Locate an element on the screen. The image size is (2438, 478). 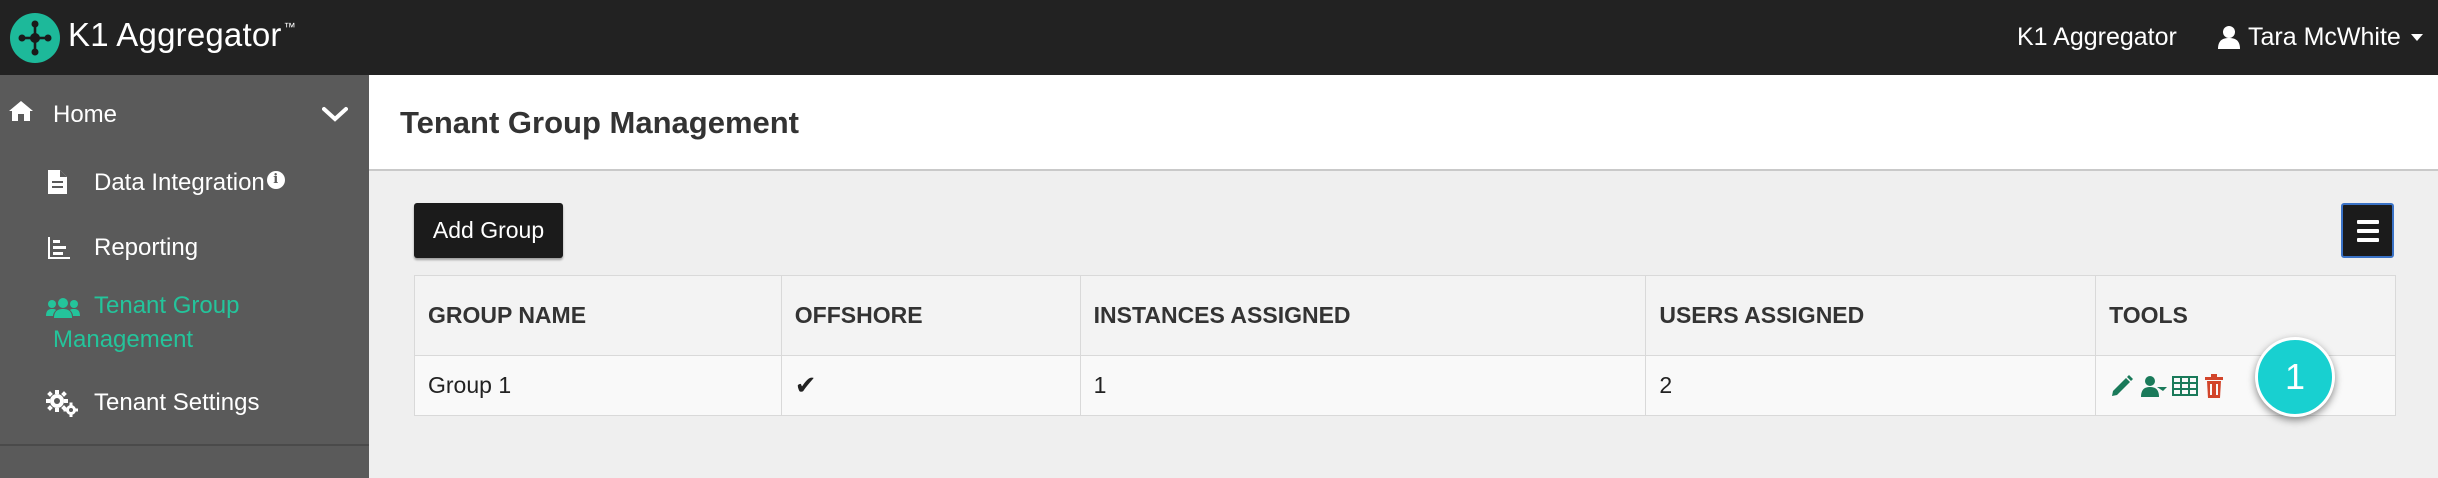
cell-instances-assigned: 1 is located at coordinates (1363, 385).